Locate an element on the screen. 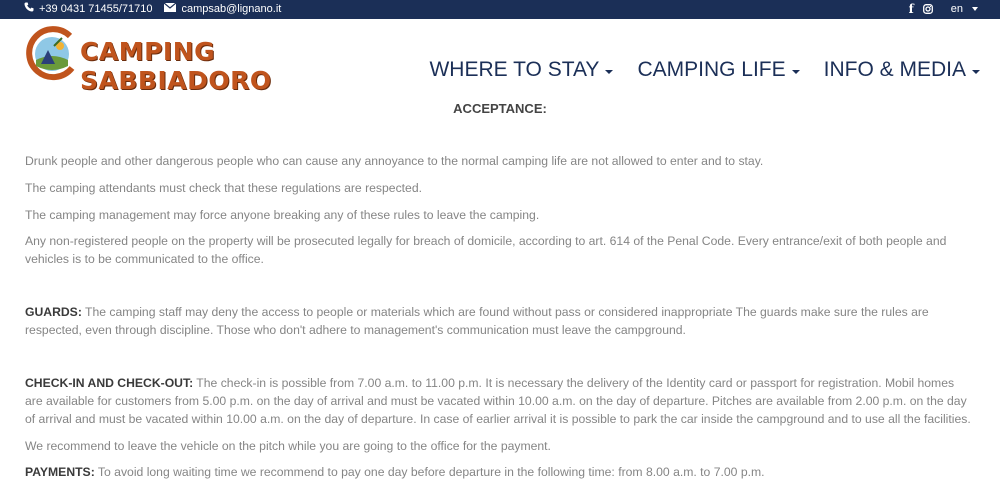 This screenshot has width=1000, height=503. language-label: en is located at coordinates (956, 9).